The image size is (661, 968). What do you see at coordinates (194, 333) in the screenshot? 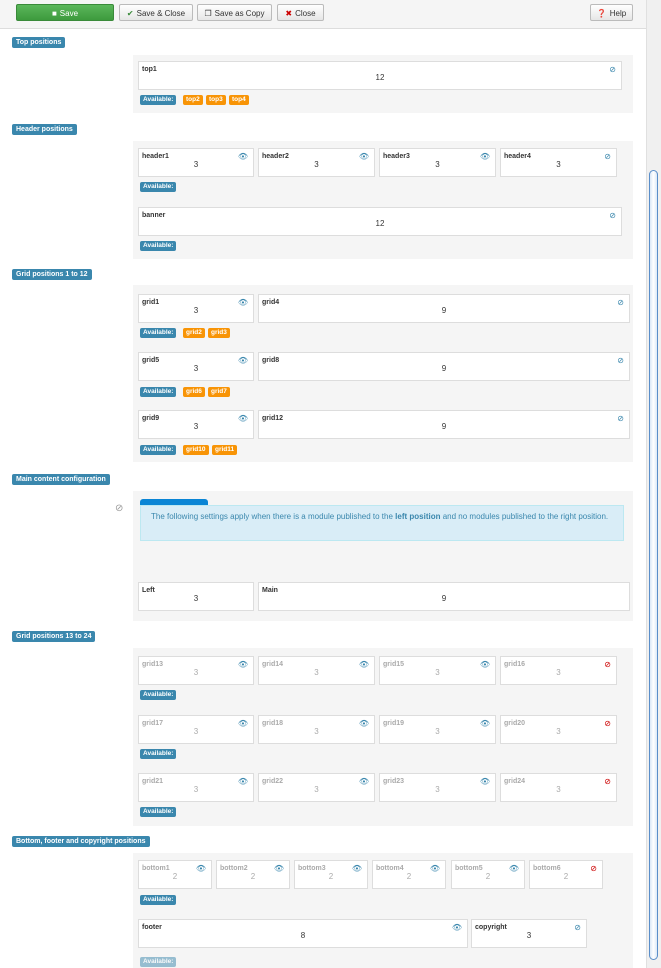
I see `tag-grid2: grid2` at bounding box center [194, 333].